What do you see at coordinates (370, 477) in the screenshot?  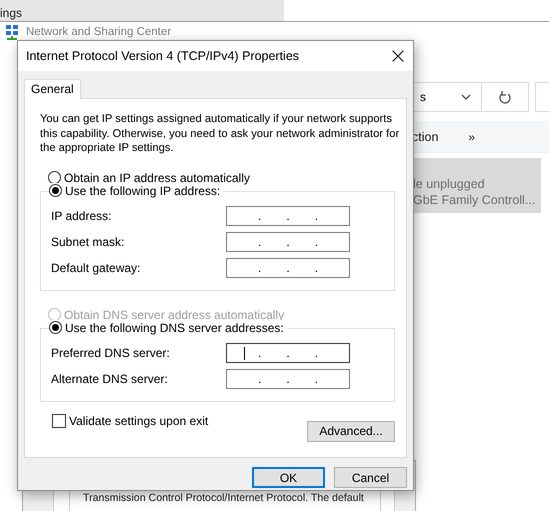 I see `cancel-button: Cancel` at bounding box center [370, 477].